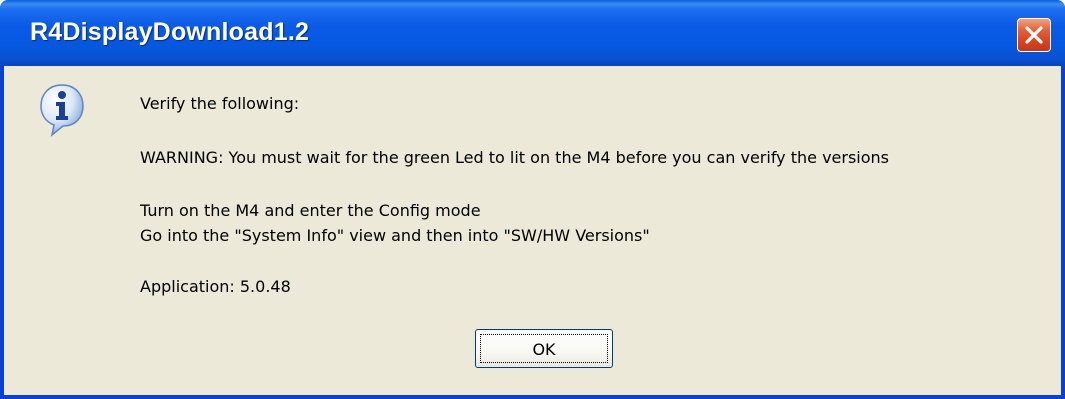 The image size is (1065, 399). Describe the element at coordinates (220, 103) in the screenshot. I see `message-line-verify: Verify the following:` at that location.